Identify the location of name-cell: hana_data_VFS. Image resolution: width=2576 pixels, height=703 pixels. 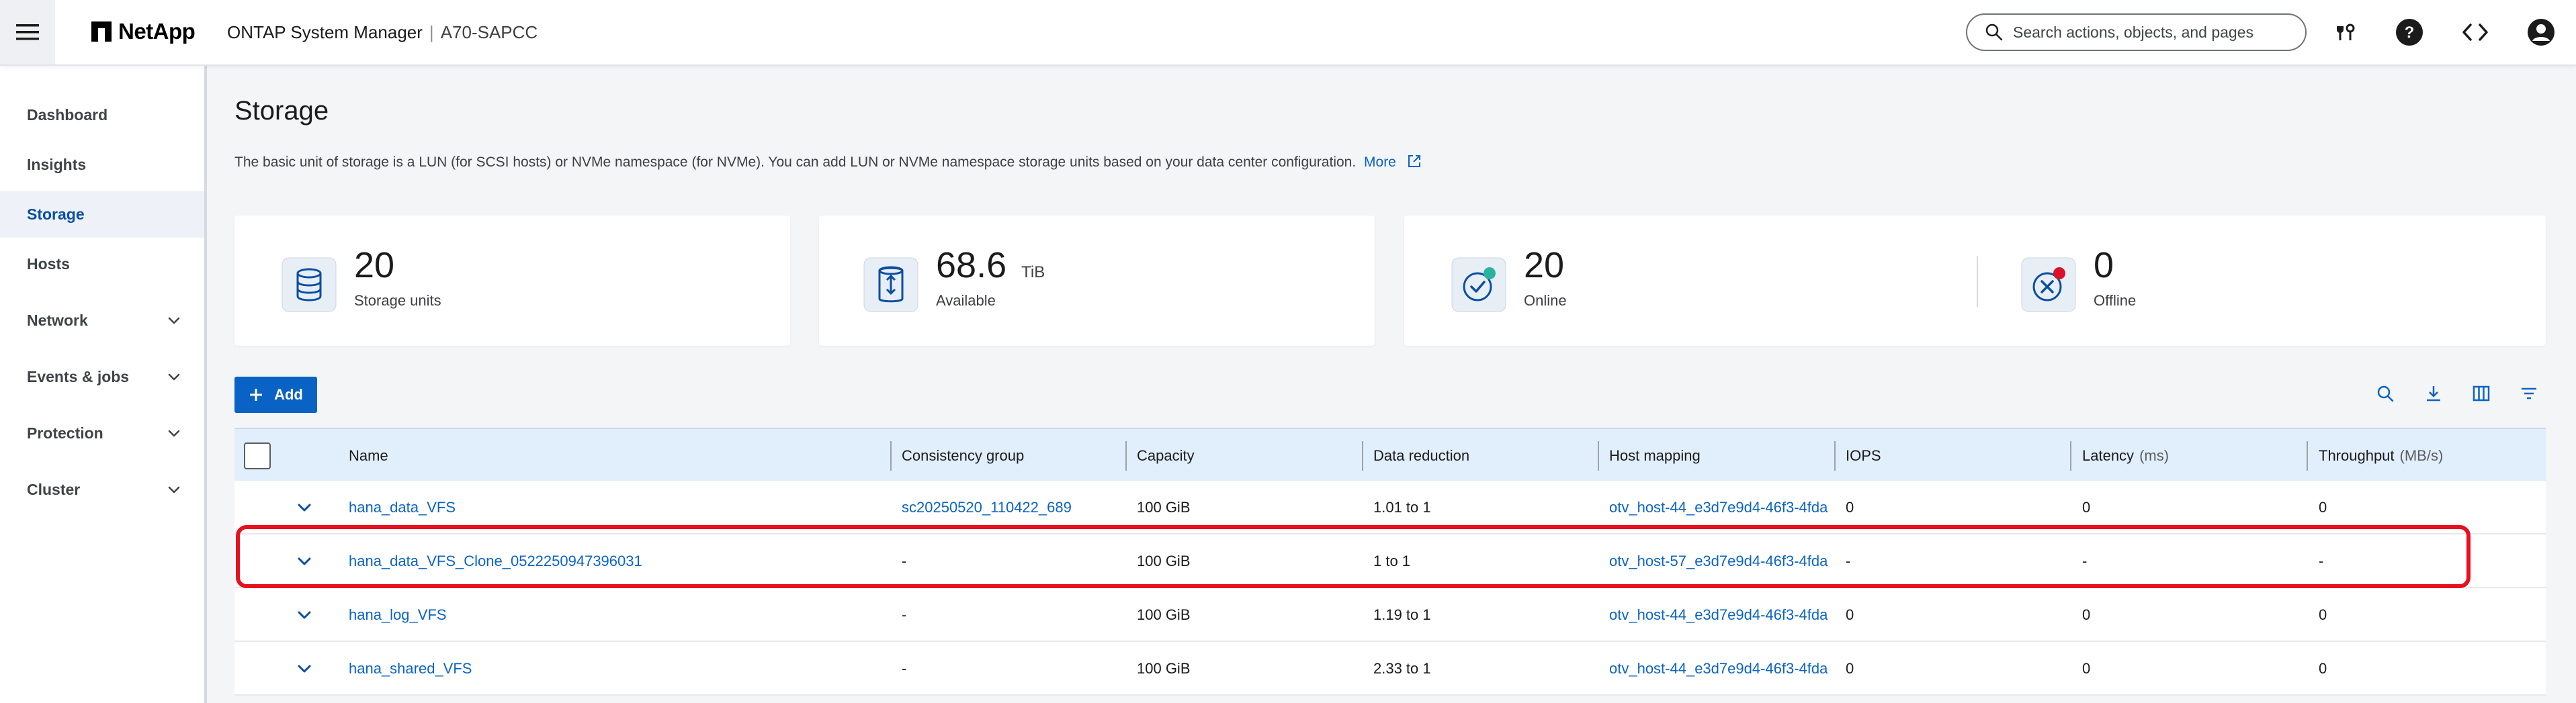
(614, 507).